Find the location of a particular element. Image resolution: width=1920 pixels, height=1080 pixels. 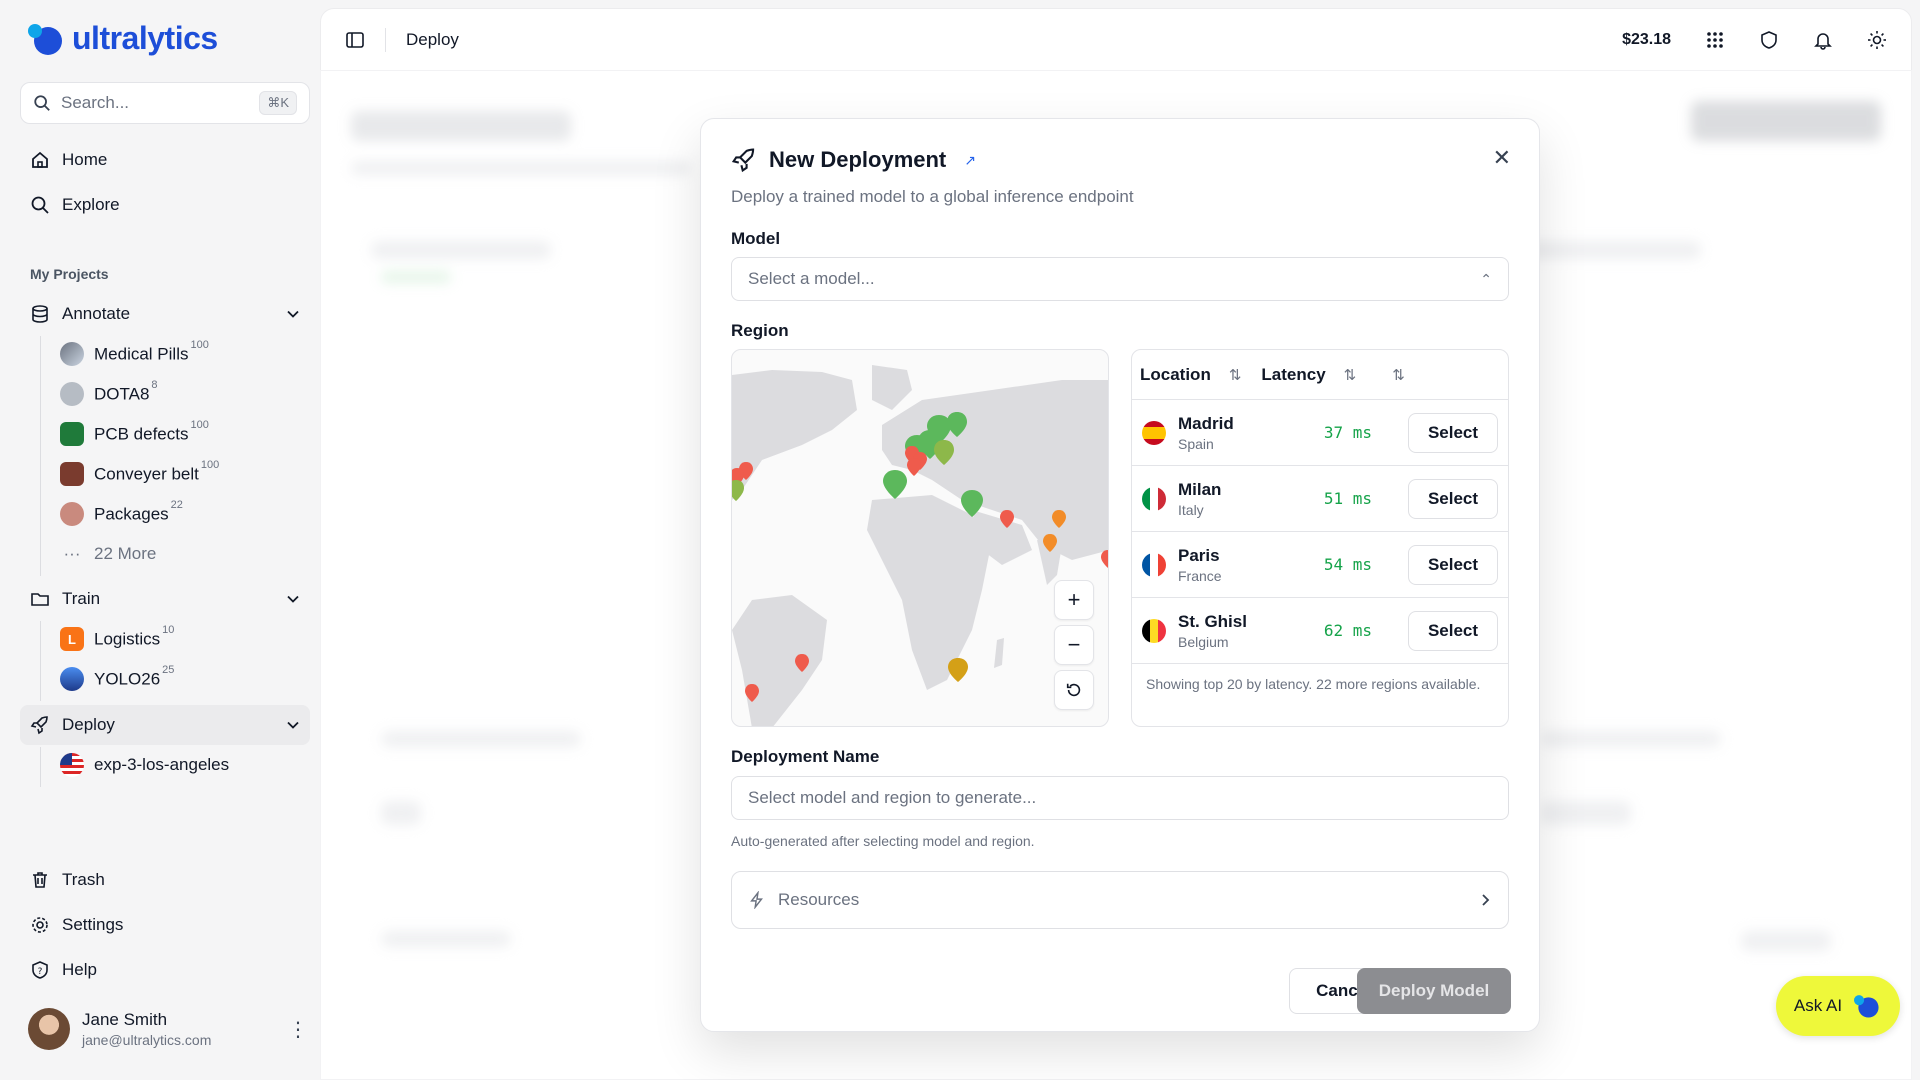

region-country: Spain is located at coordinates (1196, 443).